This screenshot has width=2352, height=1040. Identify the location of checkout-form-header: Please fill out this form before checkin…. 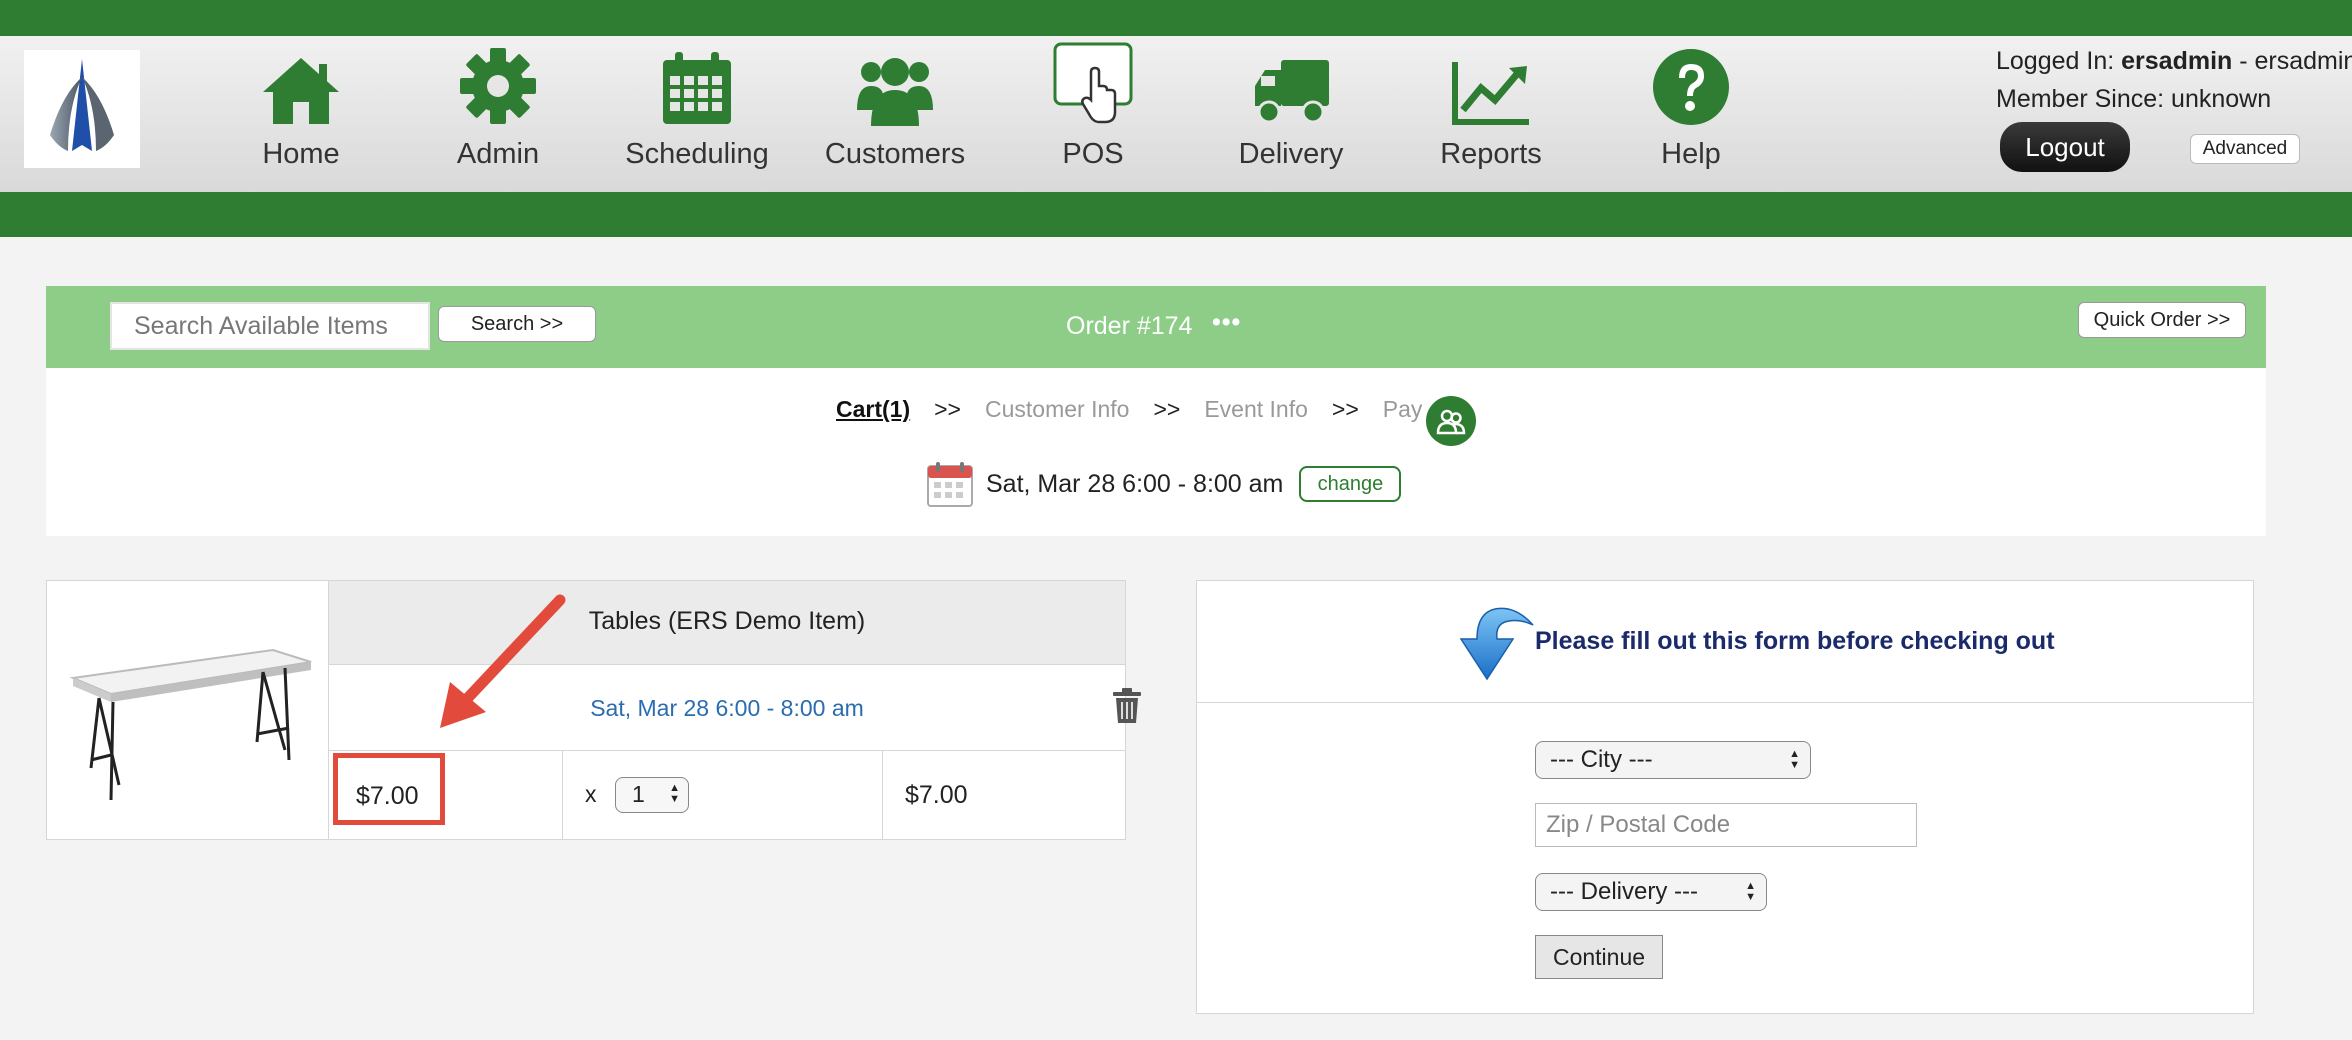
(1725, 642).